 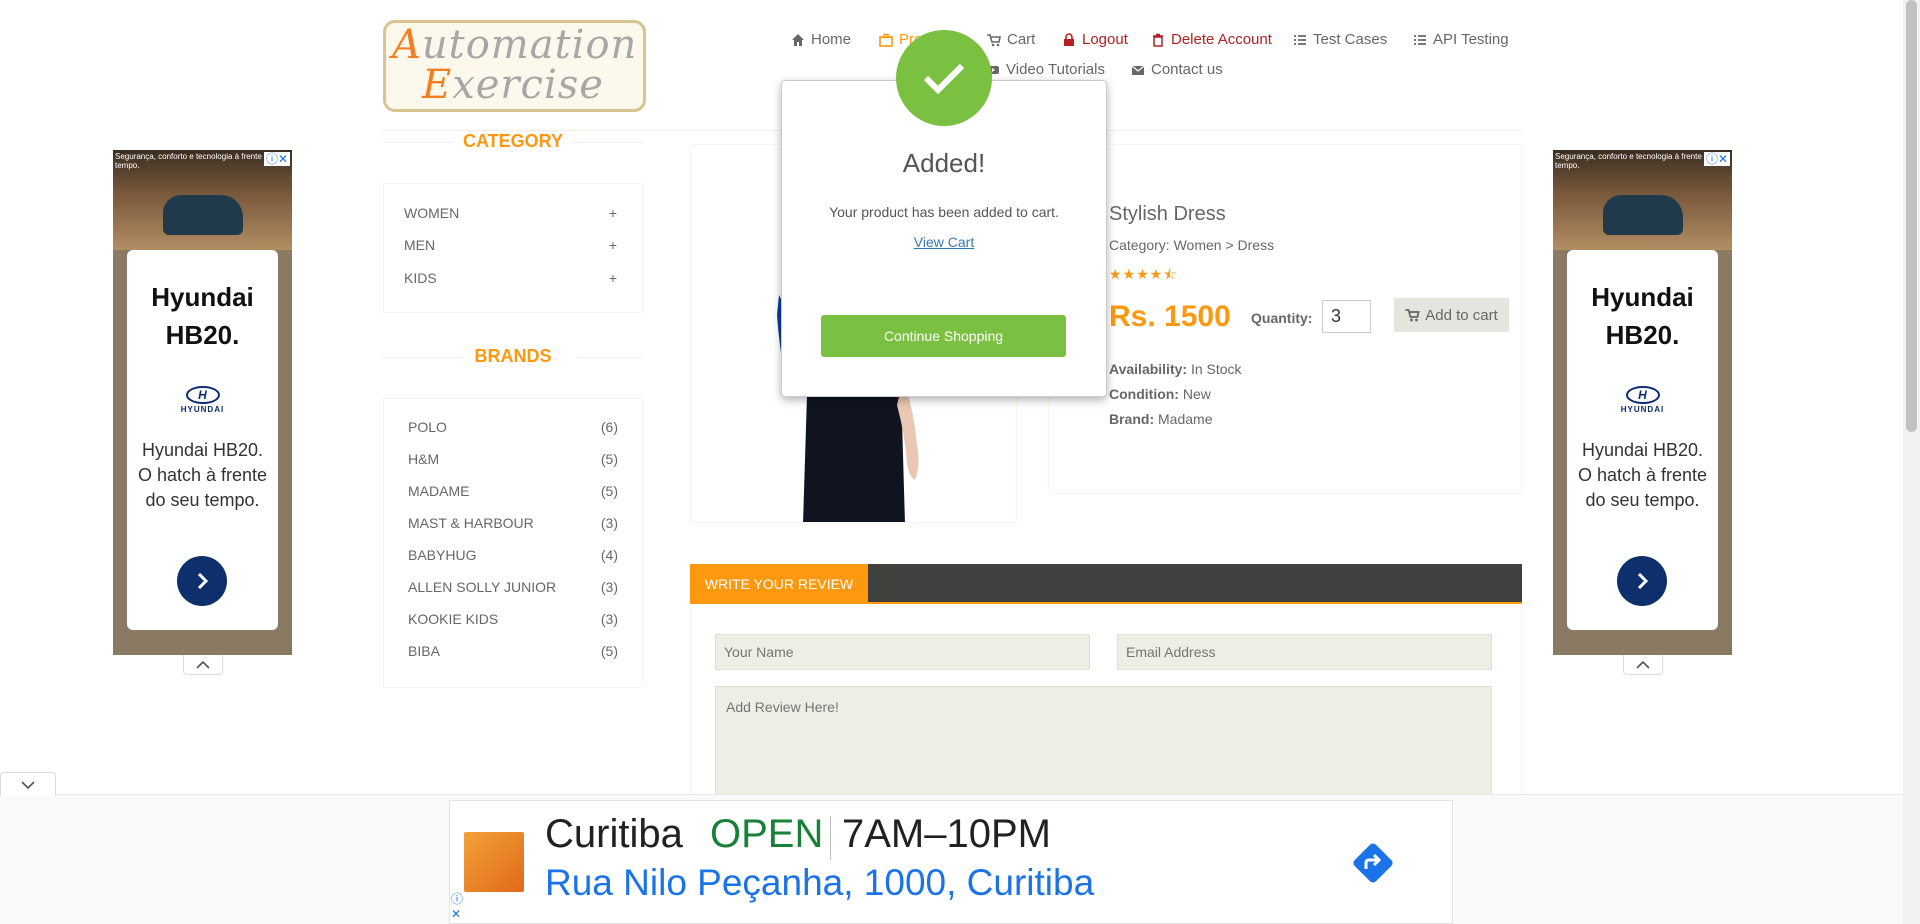 What do you see at coordinates (203, 665) in the screenshot?
I see `left-ad-collapse-button` at bounding box center [203, 665].